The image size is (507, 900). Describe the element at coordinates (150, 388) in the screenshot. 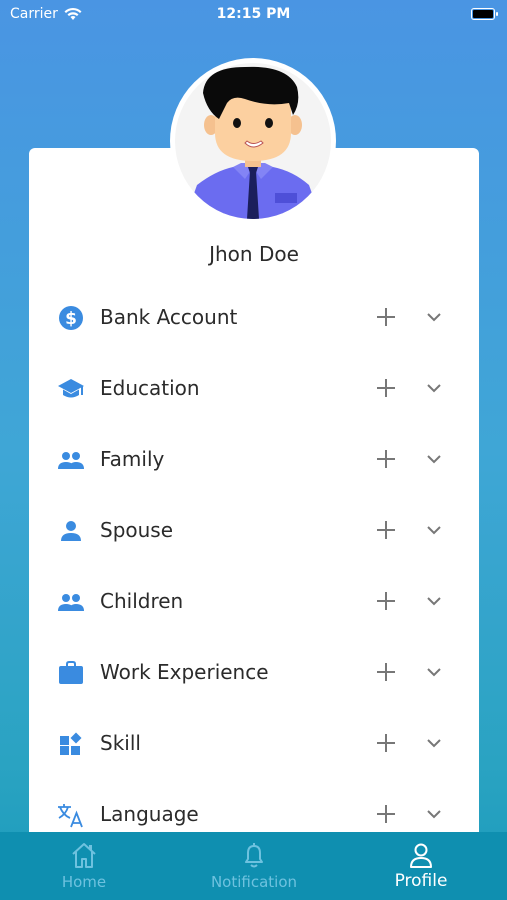

I see `section-label: Education` at that location.